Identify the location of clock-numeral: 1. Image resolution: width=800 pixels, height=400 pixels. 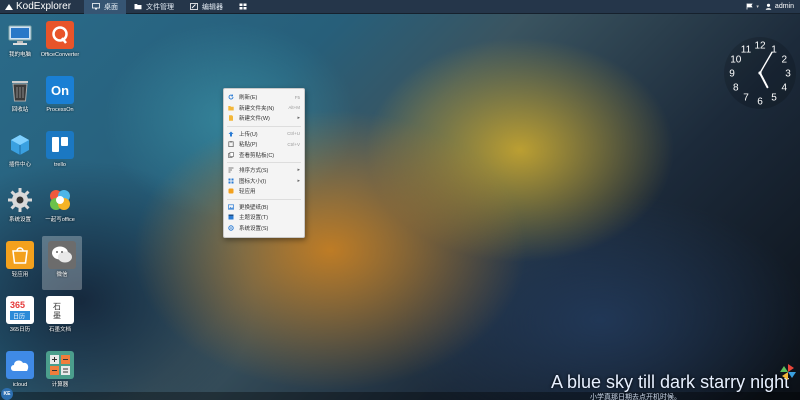
(774, 49).